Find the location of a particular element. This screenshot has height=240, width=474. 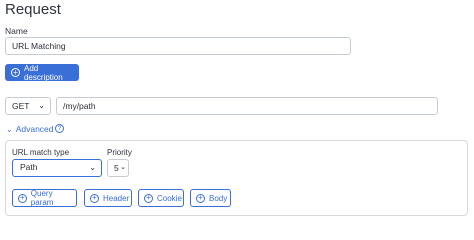

path-input: /my/path is located at coordinates (247, 106).